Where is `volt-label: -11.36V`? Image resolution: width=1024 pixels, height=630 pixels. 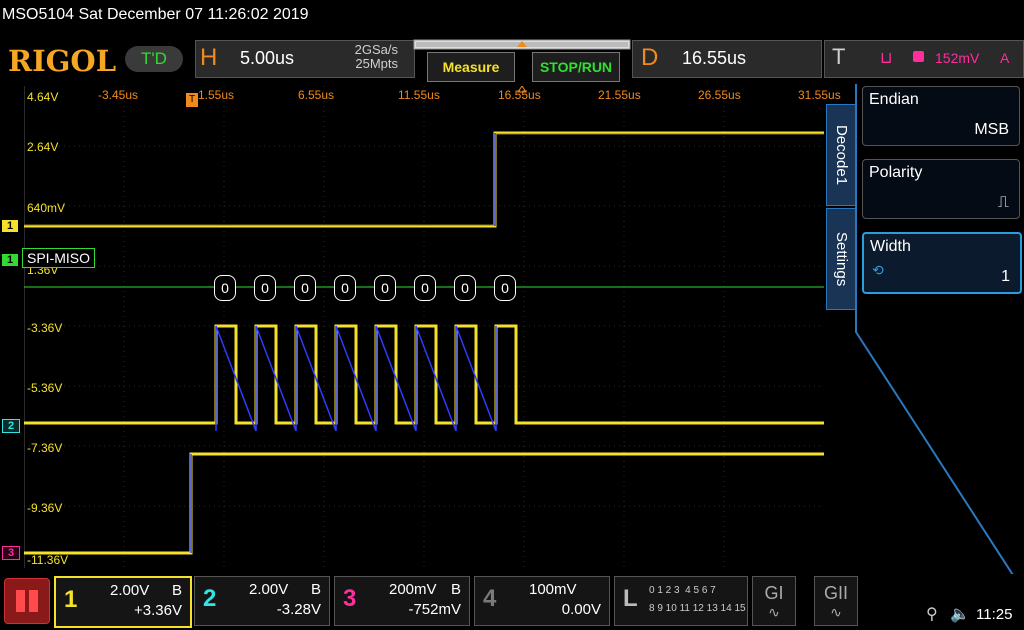 volt-label: -11.36V is located at coordinates (48, 560).